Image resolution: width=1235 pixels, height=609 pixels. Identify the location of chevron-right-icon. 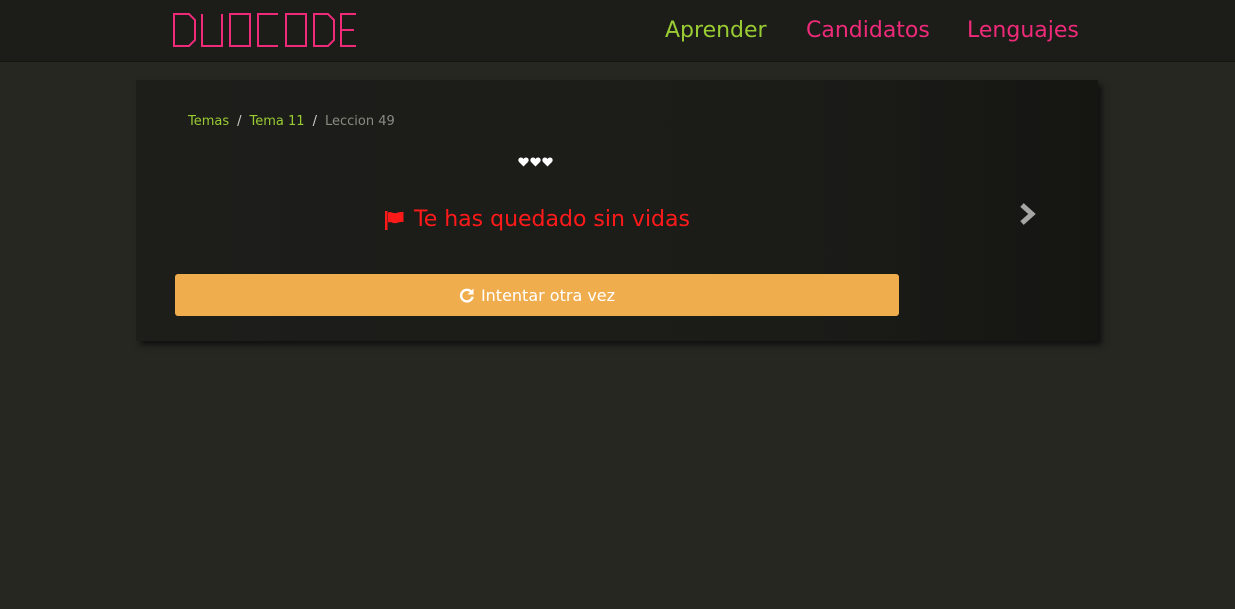
(1028, 214).